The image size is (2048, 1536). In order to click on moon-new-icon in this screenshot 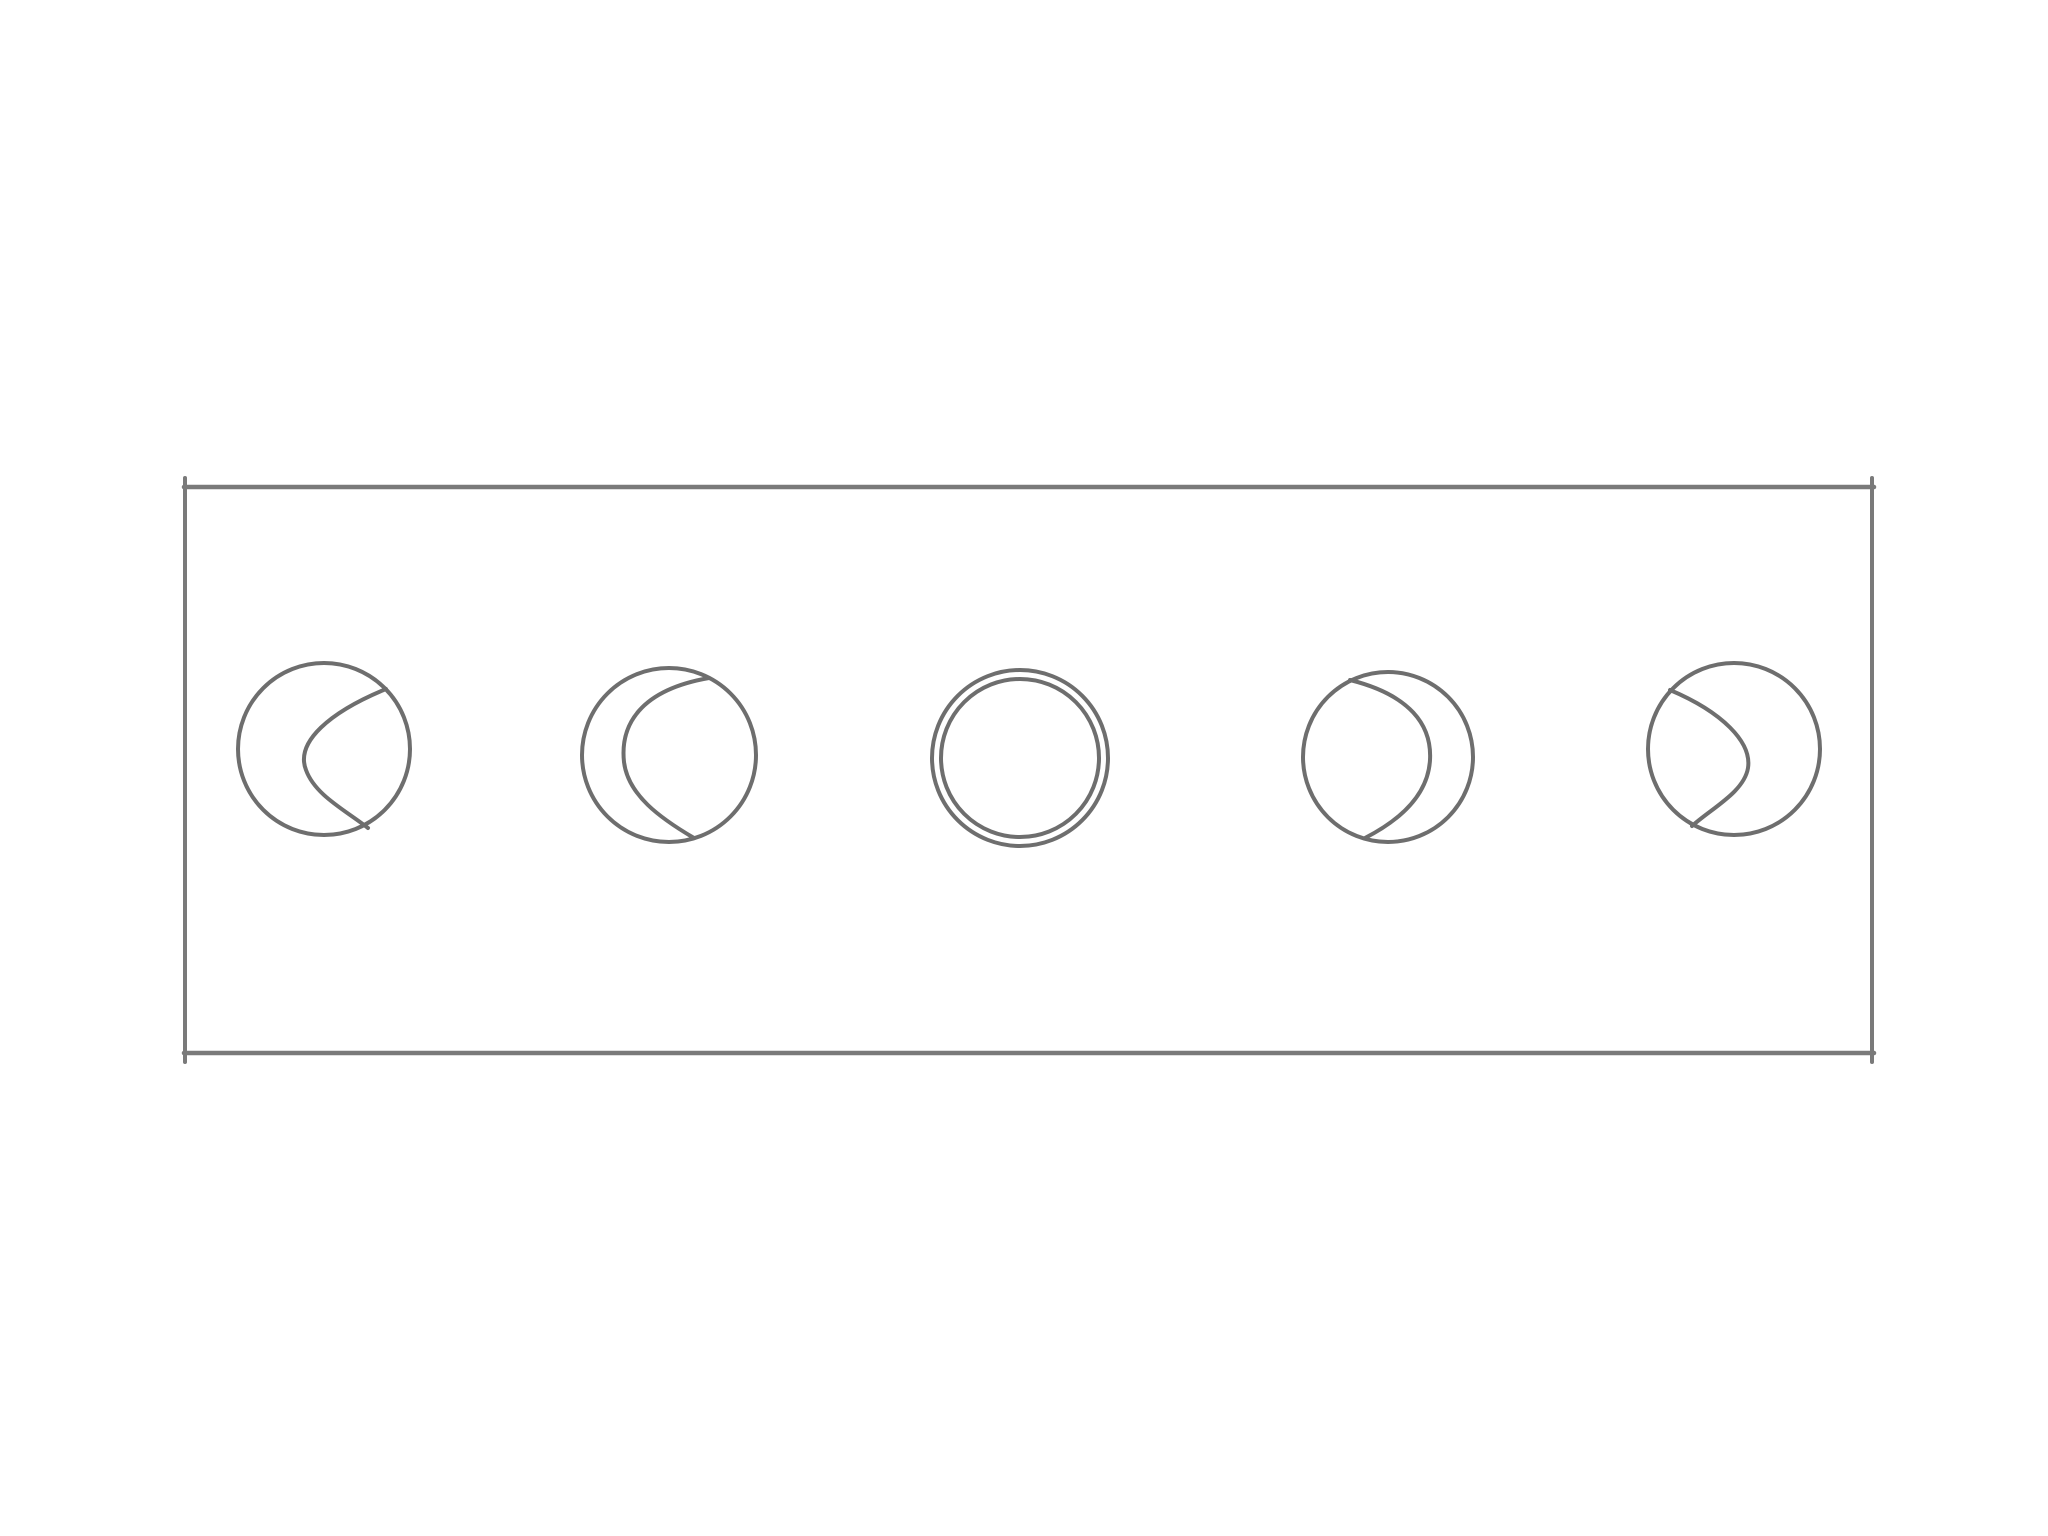, I will do `click(1020, 758)`.